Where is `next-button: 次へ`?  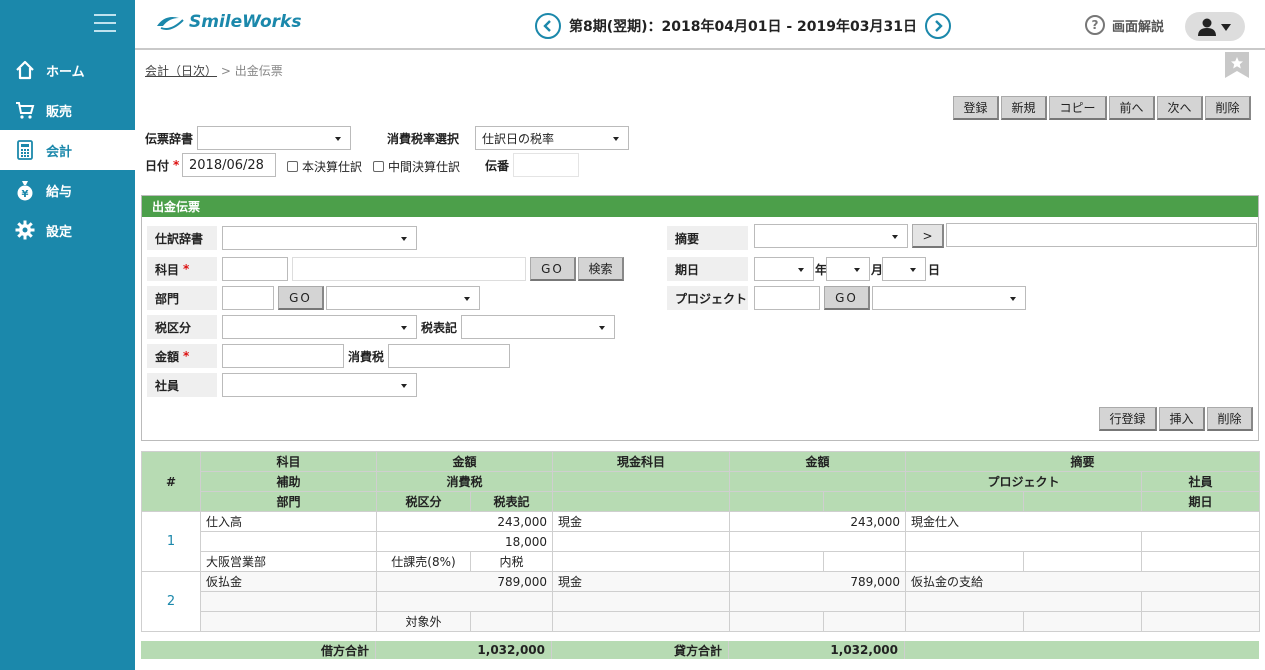 next-button: 次へ is located at coordinates (1180, 108).